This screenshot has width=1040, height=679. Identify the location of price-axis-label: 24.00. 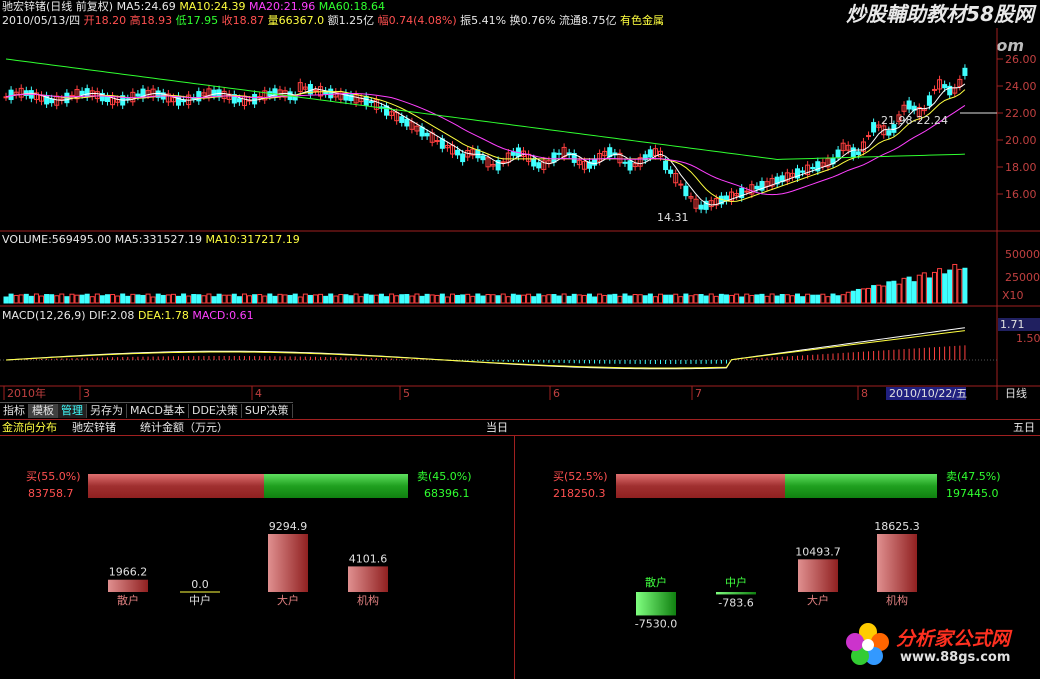
(1021, 86).